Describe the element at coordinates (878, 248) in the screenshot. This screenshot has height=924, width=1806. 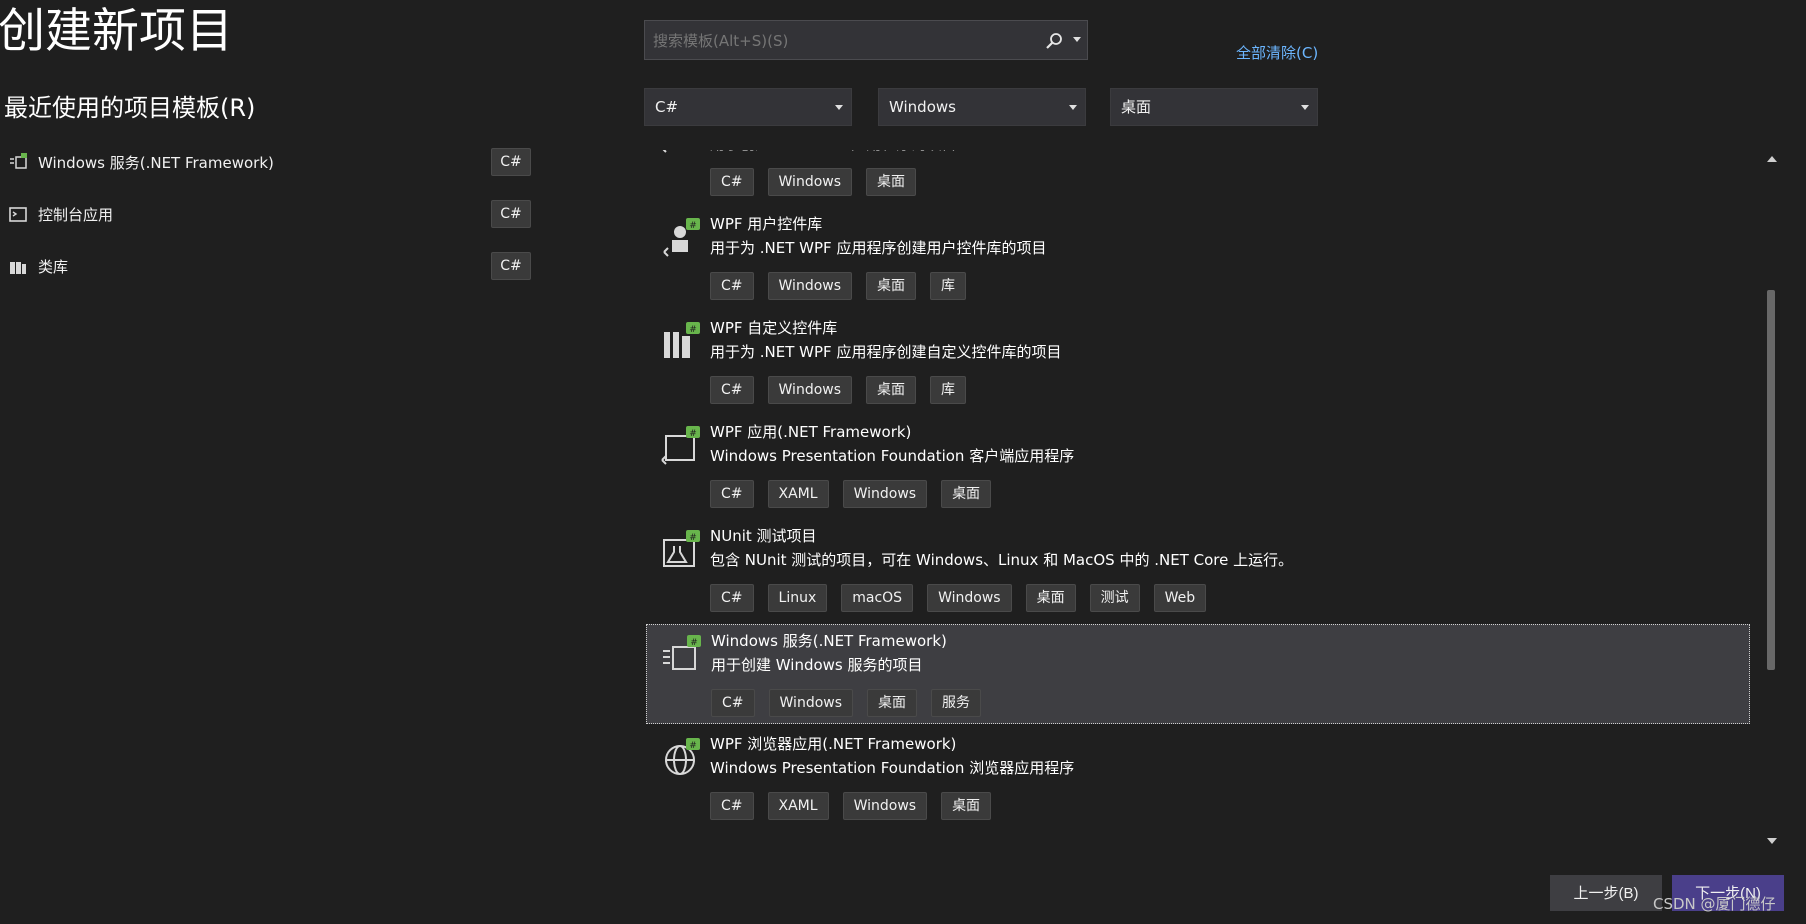
I see `template-description: 用于为 .NET WPF 应用程序创建用户控件库的项目` at that location.